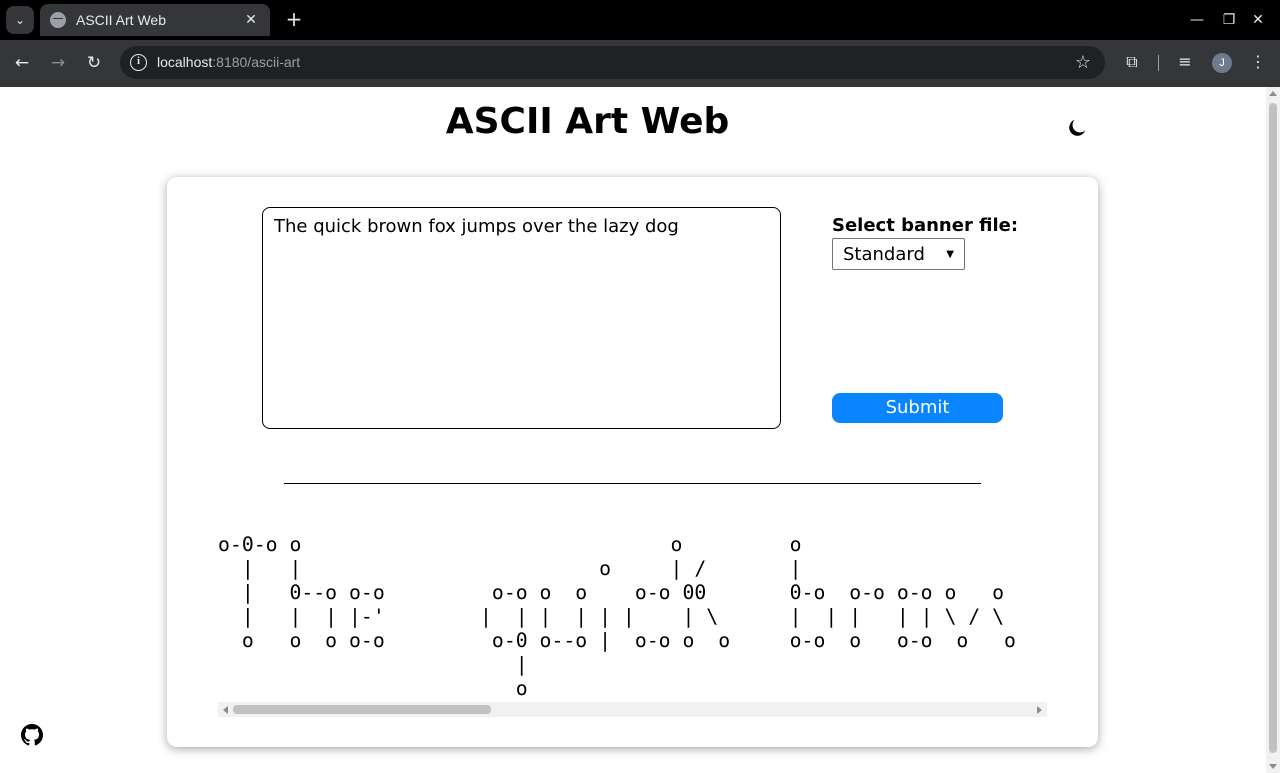 The width and height of the screenshot is (1280, 773). I want to click on banner-select: Standard ▼, so click(898, 254).